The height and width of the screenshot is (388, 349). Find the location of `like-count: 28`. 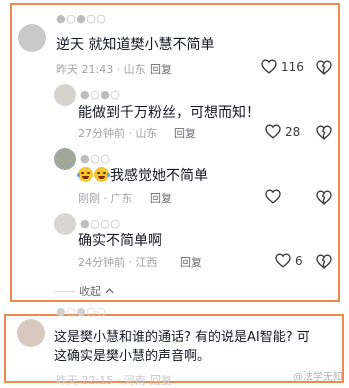

like-count: 28 is located at coordinates (293, 131).